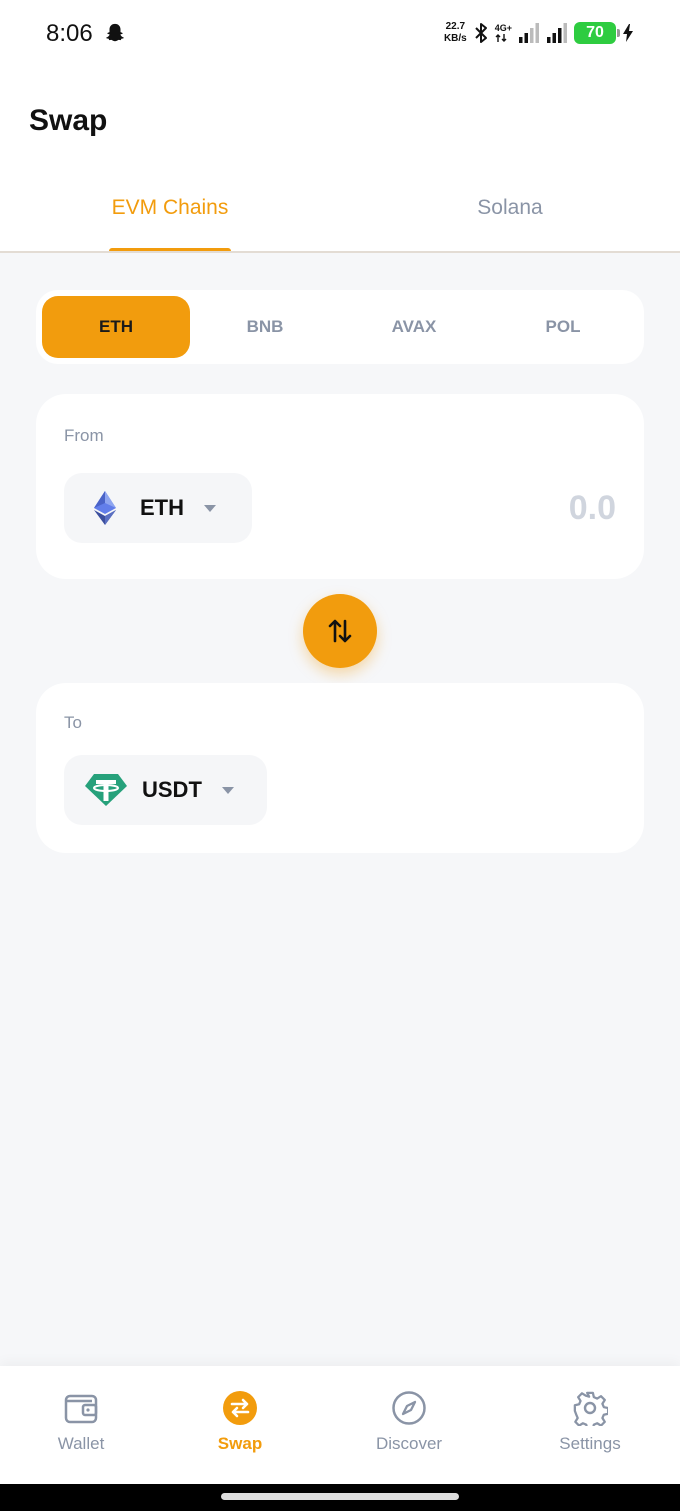 This screenshot has height=1511, width=680. Describe the element at coordinates (628, 33) in the screenshot. I see `charging-icon` at that location.